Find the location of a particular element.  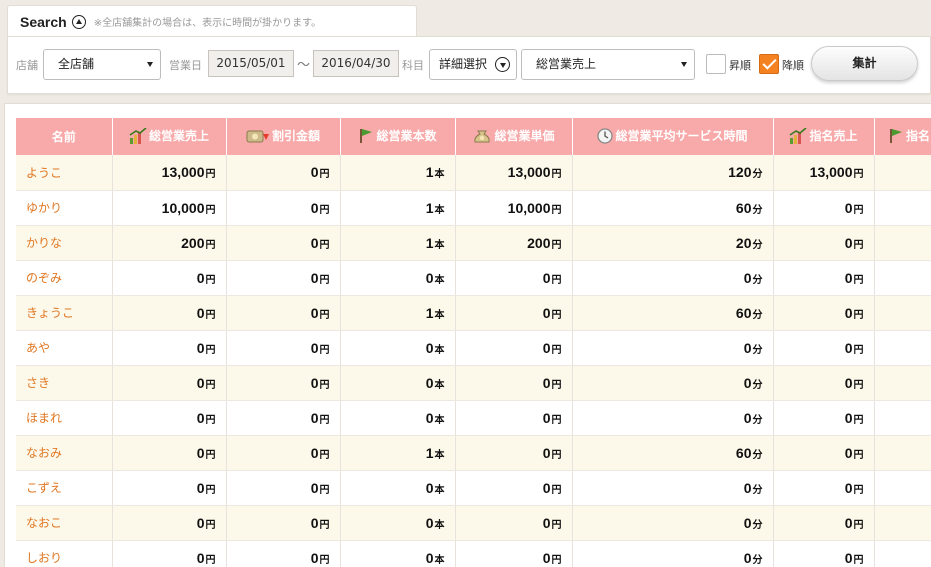

column-header-label: 指名 is located at coordinates (917, 135).